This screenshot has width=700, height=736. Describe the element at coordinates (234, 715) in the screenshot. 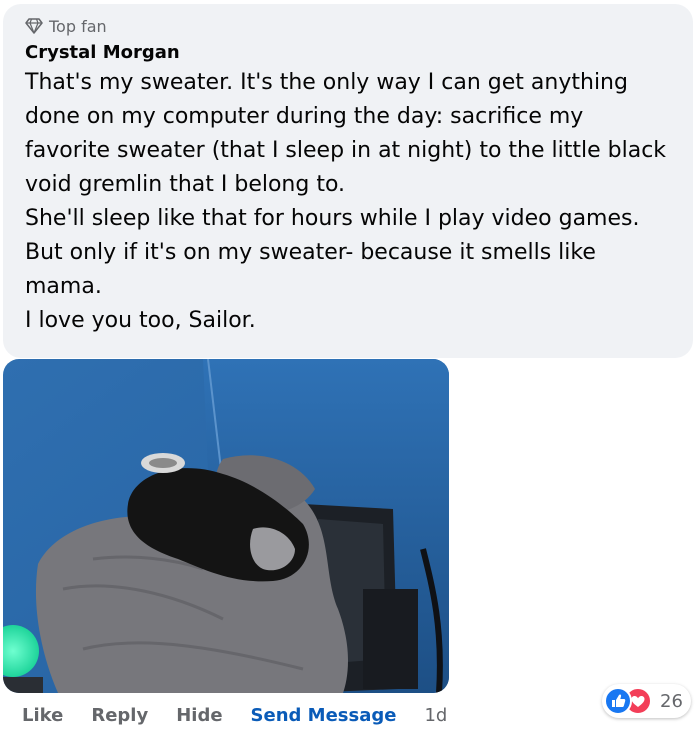

I see `comment-actions: Like Reply Hide Send Message 1d` at that location.